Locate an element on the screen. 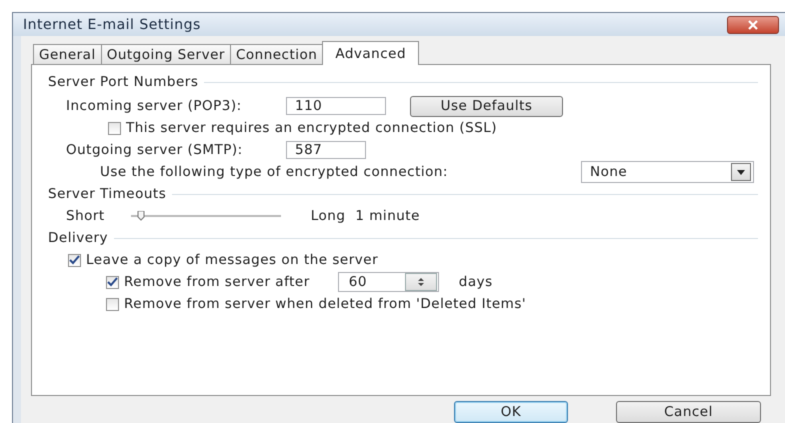  checkbox-label: Remove from server when deleted from 'Deleted Items' is located at coordinates (325, 304).